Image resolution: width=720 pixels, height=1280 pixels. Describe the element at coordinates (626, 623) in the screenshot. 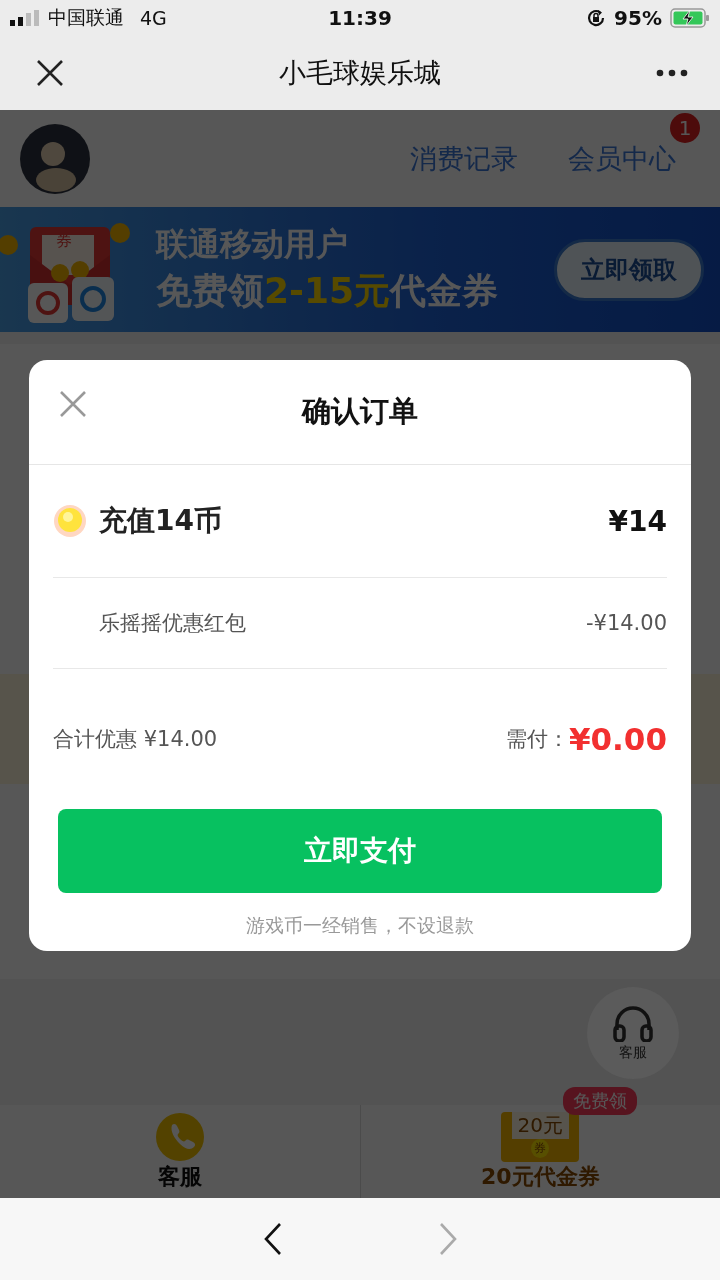

I see `discount-amount: -¥14.00` at that location.